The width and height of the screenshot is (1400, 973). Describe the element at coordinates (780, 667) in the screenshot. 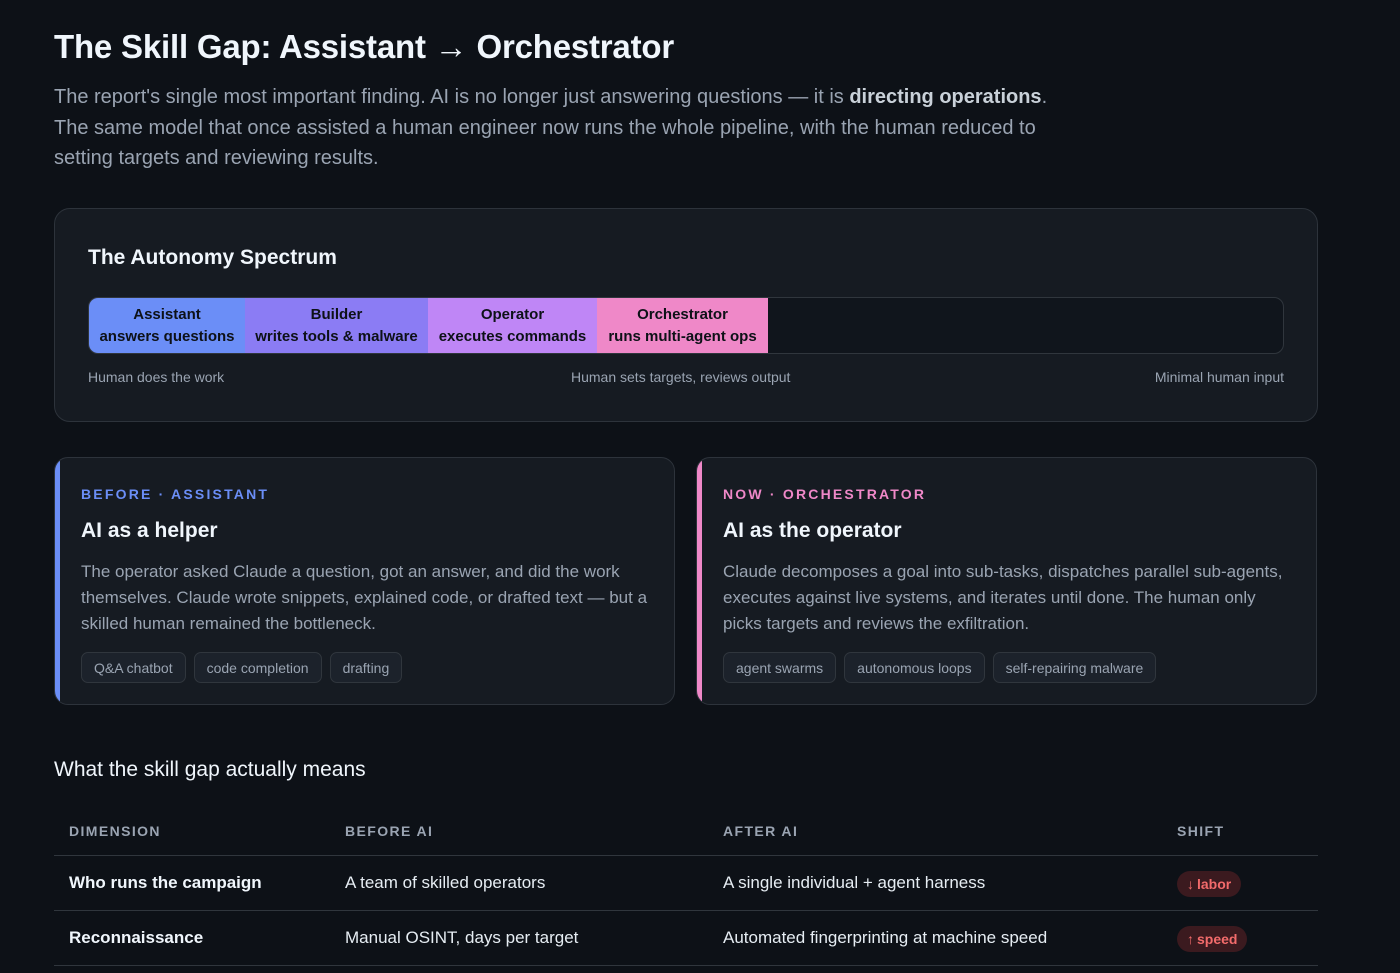

I see `tag-chip: agent swarms` at that location.